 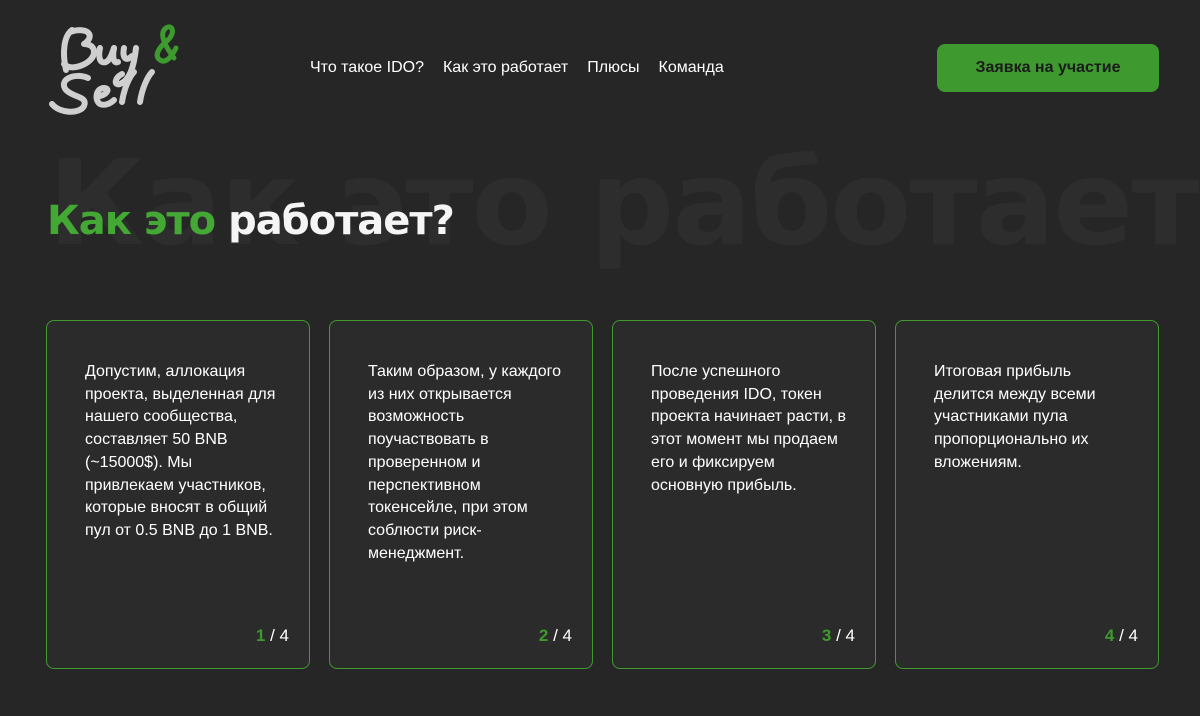 I want to click on step-counter: 3 / 4, so click(x=838, y=636).